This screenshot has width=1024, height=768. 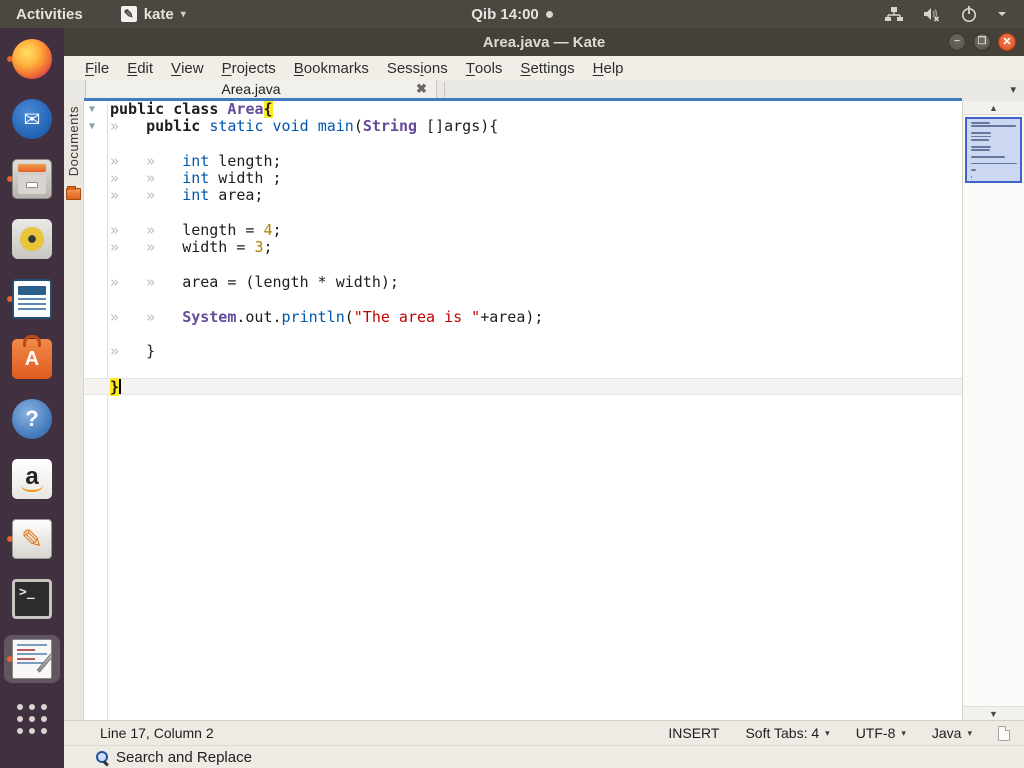 I want to click on menu-edit: Edit, so click(x=140, y=68).